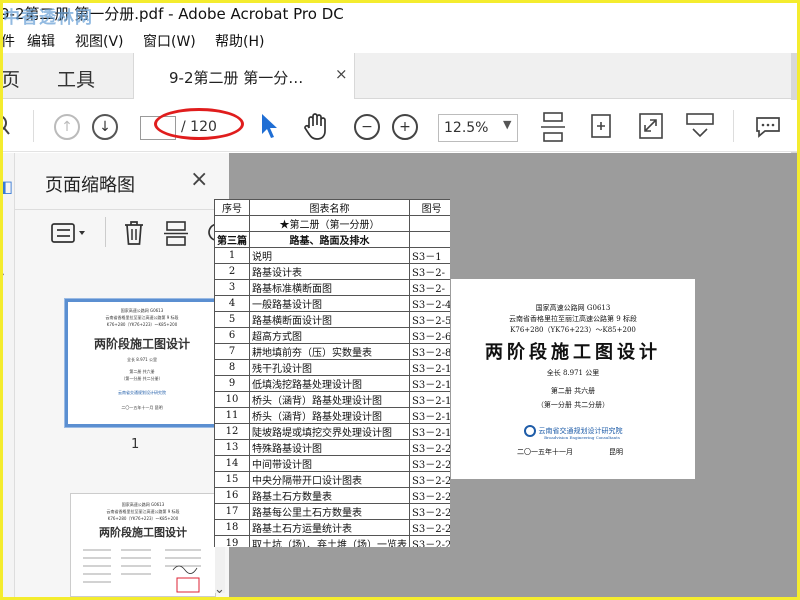  I want to click on toc-row: 7 耕地填前夯（压）实数量表 S3－2-8, so click(332, 351).